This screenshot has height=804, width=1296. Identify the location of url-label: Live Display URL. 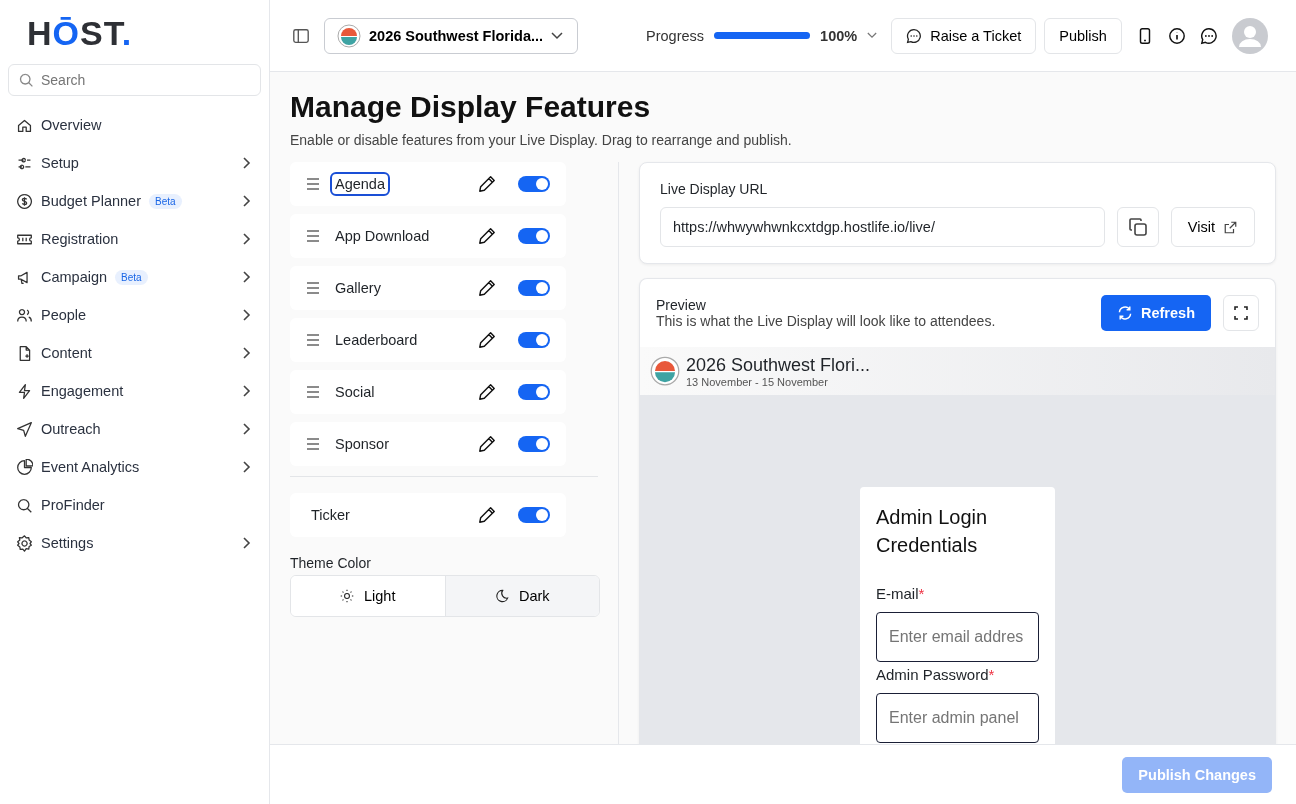
(714, 189).